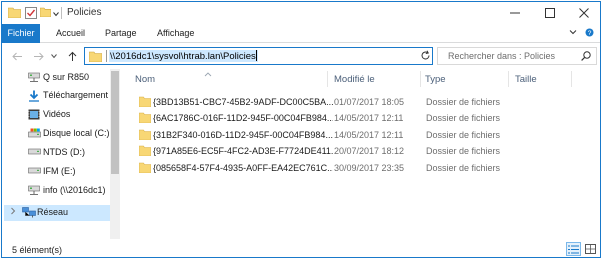 This screenshot has width=602, height=259. Describe the element at coordinates (76, 95) in the screenshot. I see `sidebar-item-label: Téléchargement` at that location.